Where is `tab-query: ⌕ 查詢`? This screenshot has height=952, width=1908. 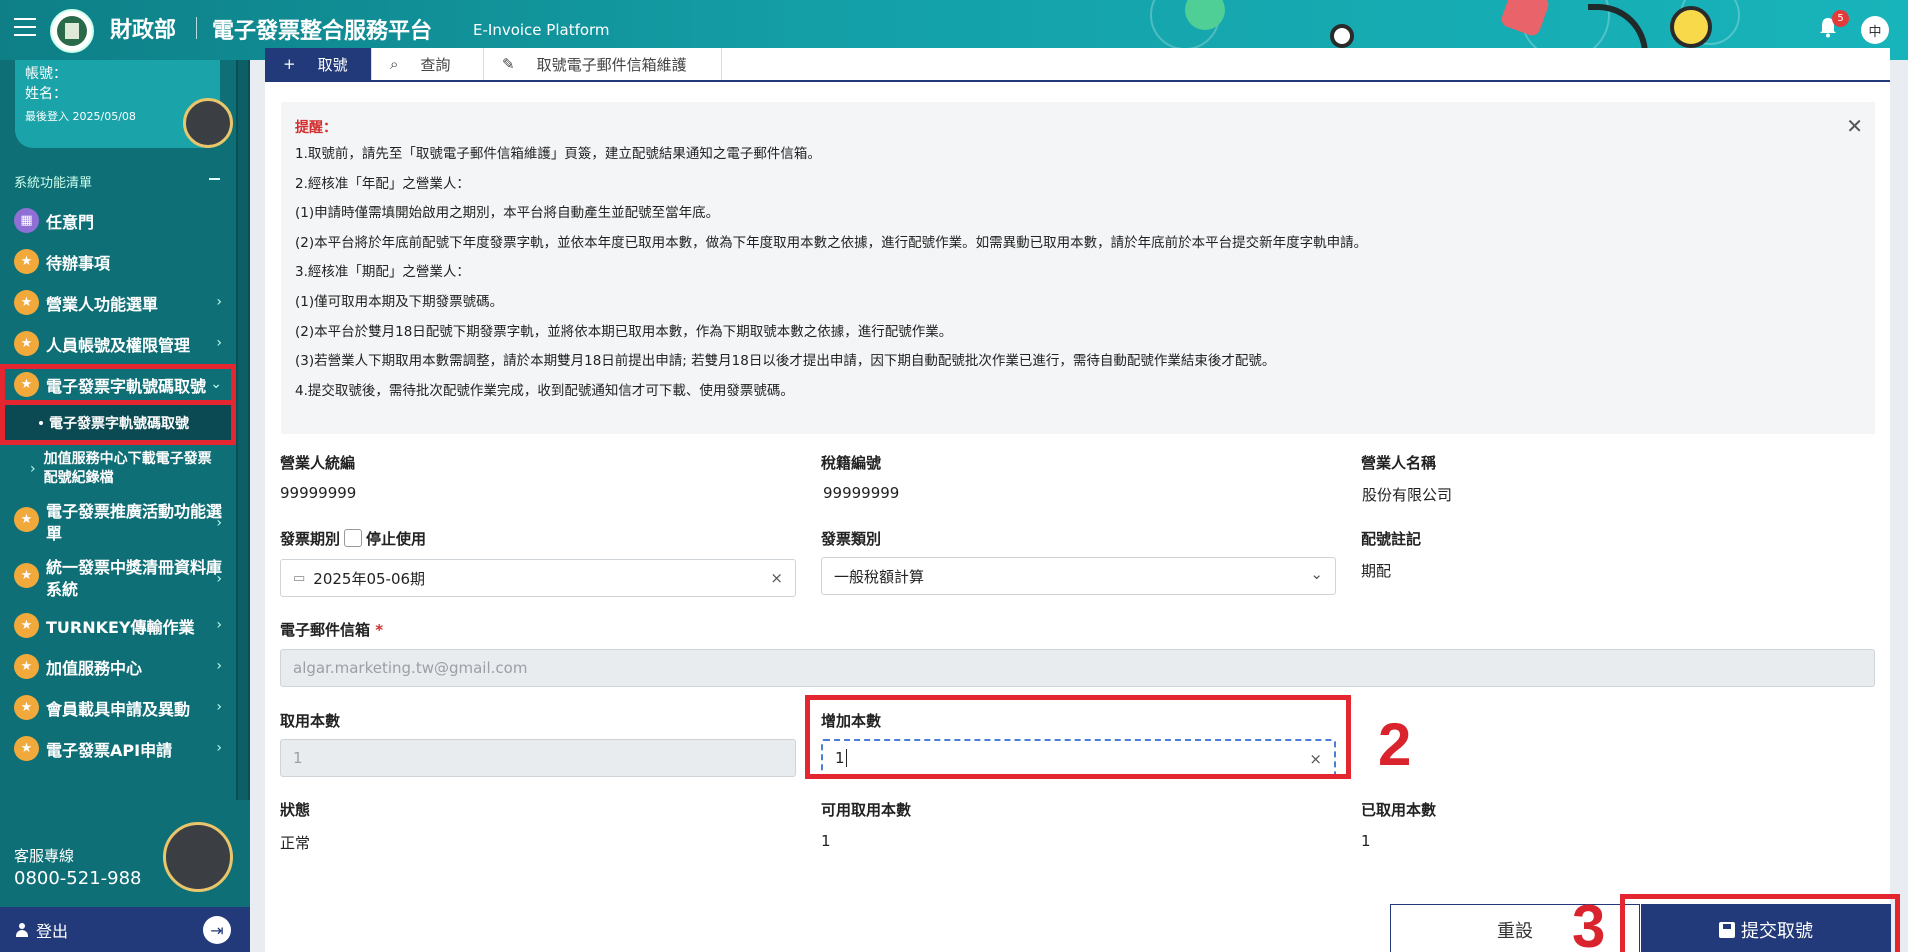 tab-query: ⌕ 查詢 is located at coordinates (428, 64).